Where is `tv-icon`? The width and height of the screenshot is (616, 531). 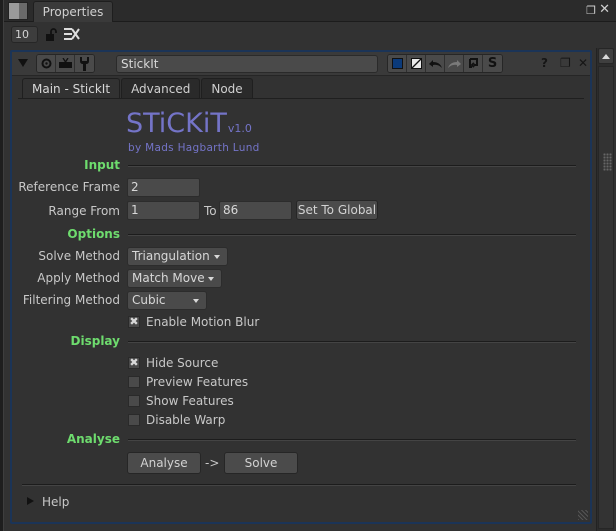 tv-icon is located at coordinates (65, 63).